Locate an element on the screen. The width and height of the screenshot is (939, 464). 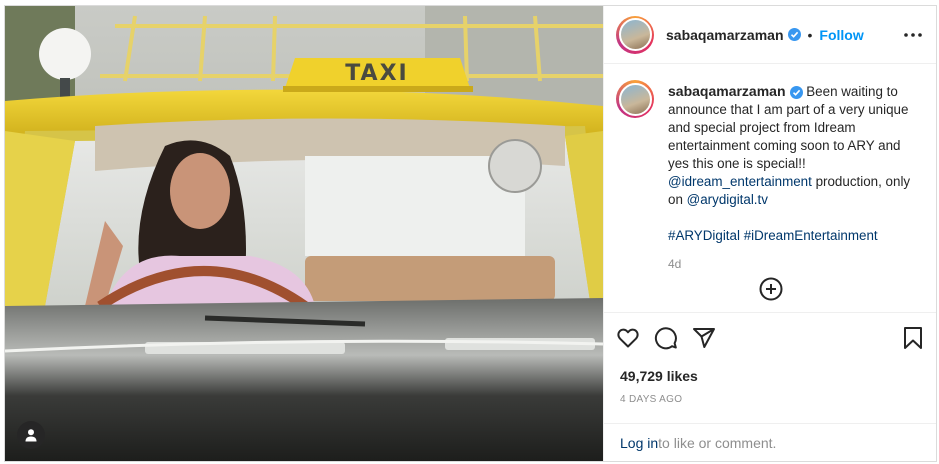
comment-icon is located at coordinates (665, 337).